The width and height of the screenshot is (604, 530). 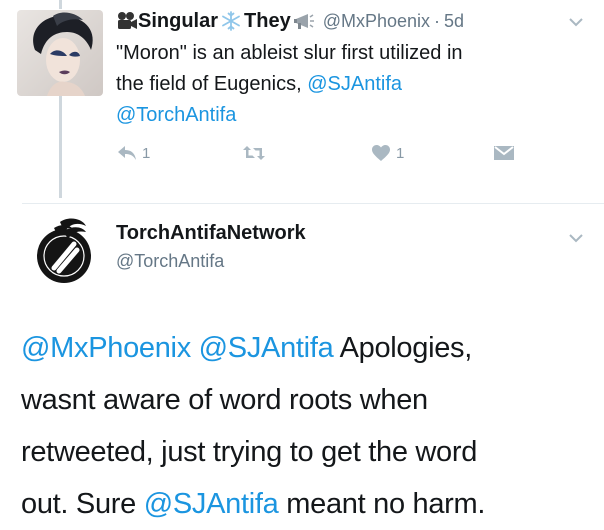 I want to click on tweet1-actions: 1 1, so click(x=316, y=157).